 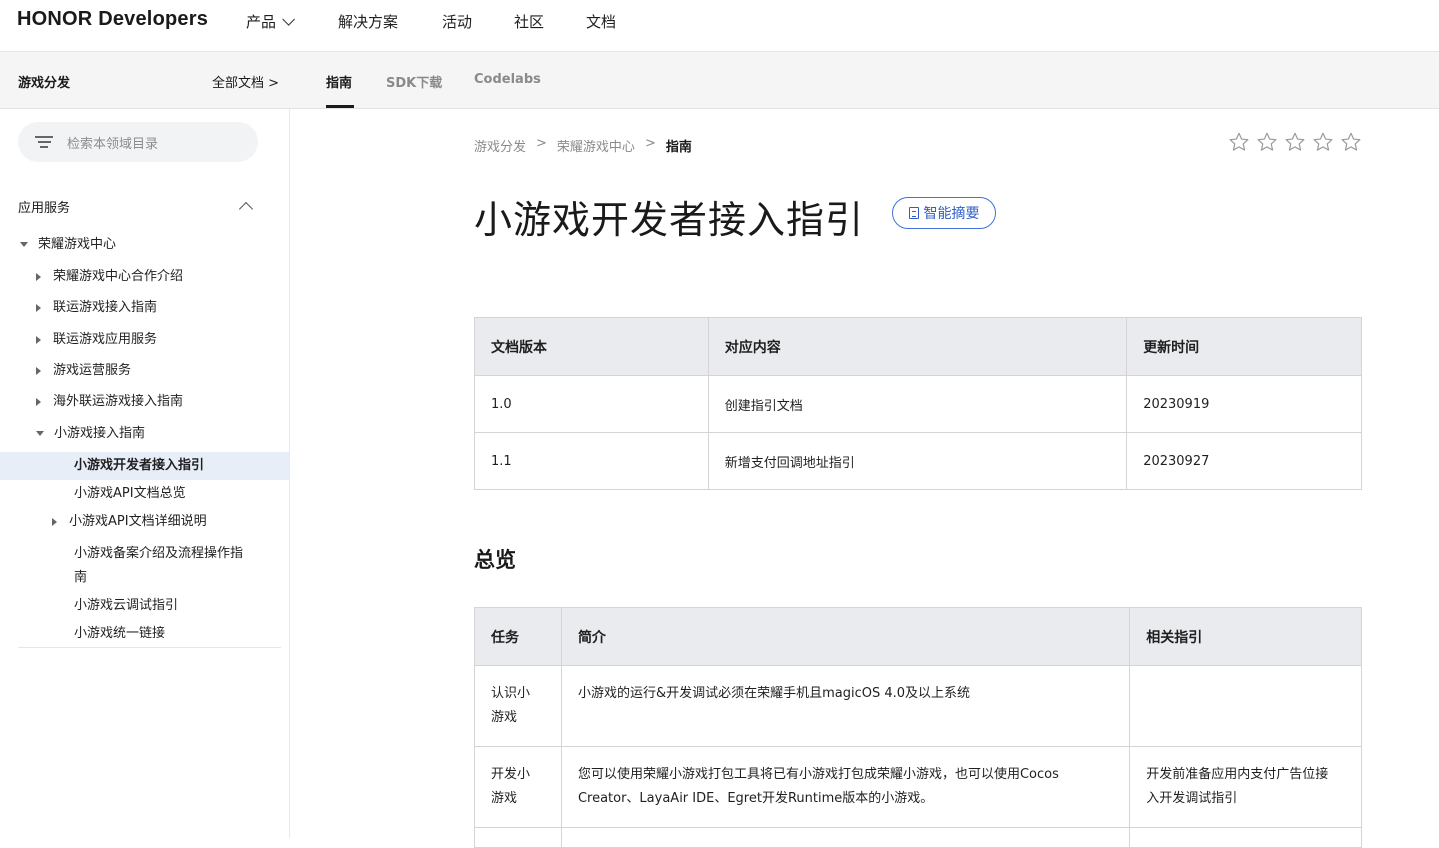 What do you see at coordinates (113, 144) in the screenshot?
I see `search-placeholder: 检索本领域目录` at bounding box center [113, 144].